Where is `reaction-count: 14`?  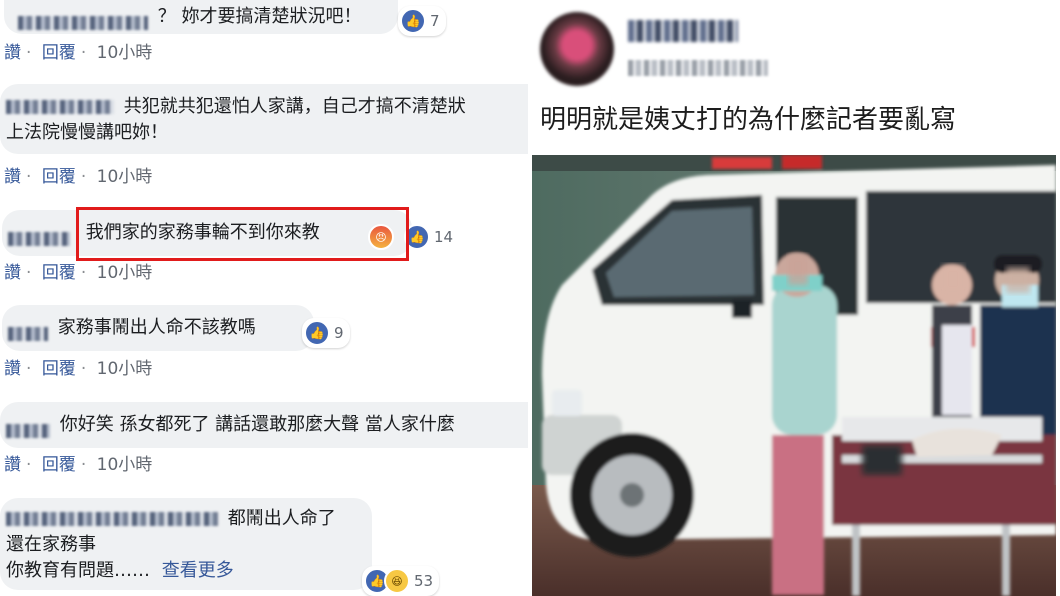
reaction-count: 14 is located at coordinates (444, 237).